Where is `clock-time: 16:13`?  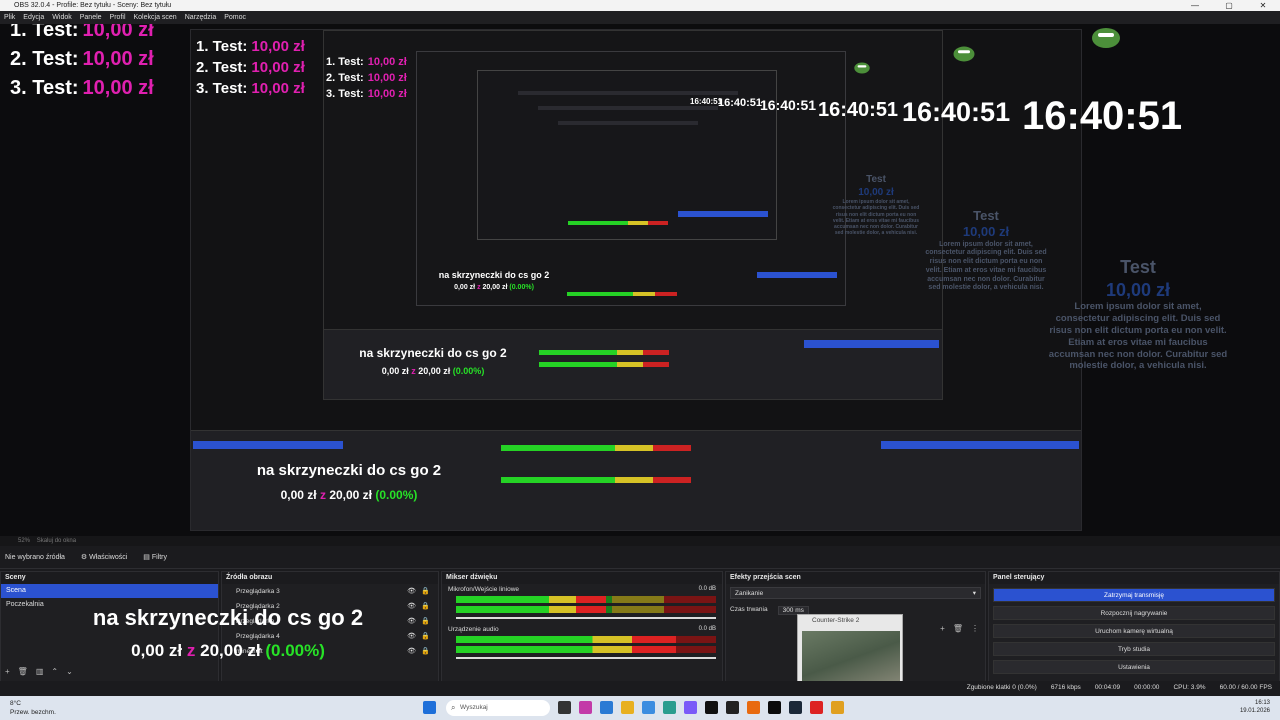
clock-time: 16:13 is located at coordinates (1262, 703).